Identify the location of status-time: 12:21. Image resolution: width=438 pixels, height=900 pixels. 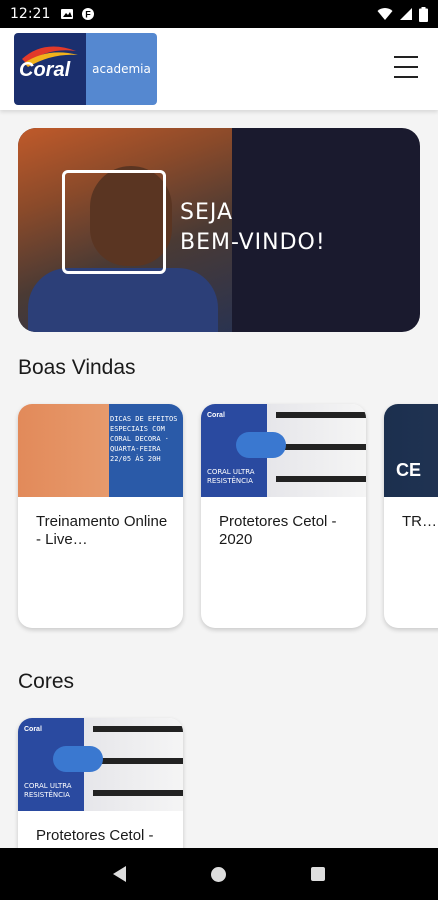
(30, 14).